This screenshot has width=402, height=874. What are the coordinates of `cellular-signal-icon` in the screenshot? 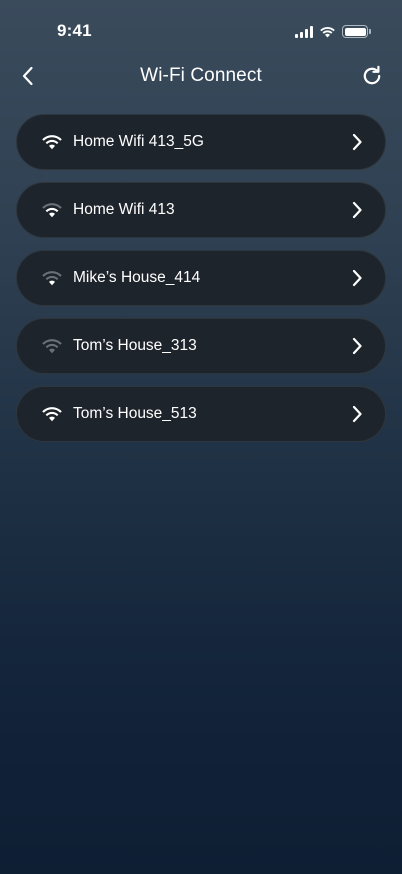 It's located at (304, 31).